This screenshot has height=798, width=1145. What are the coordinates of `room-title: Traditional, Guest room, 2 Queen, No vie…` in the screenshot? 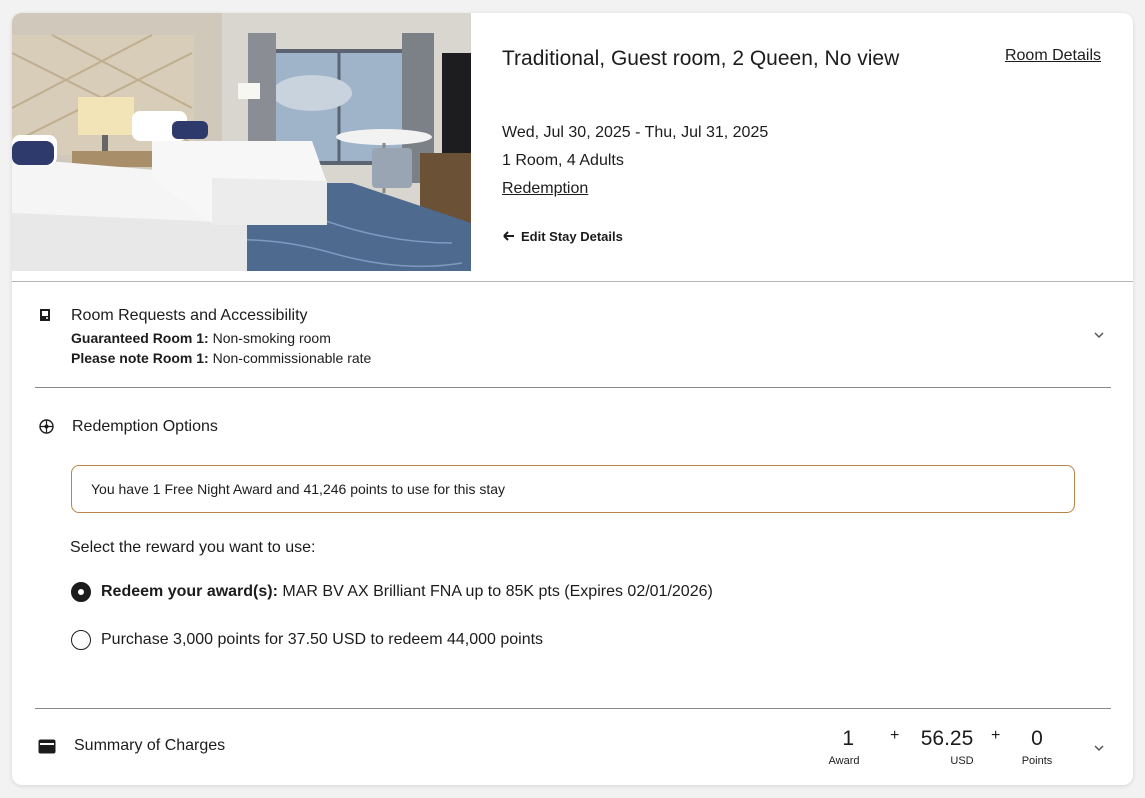 It's located at (701, 58).